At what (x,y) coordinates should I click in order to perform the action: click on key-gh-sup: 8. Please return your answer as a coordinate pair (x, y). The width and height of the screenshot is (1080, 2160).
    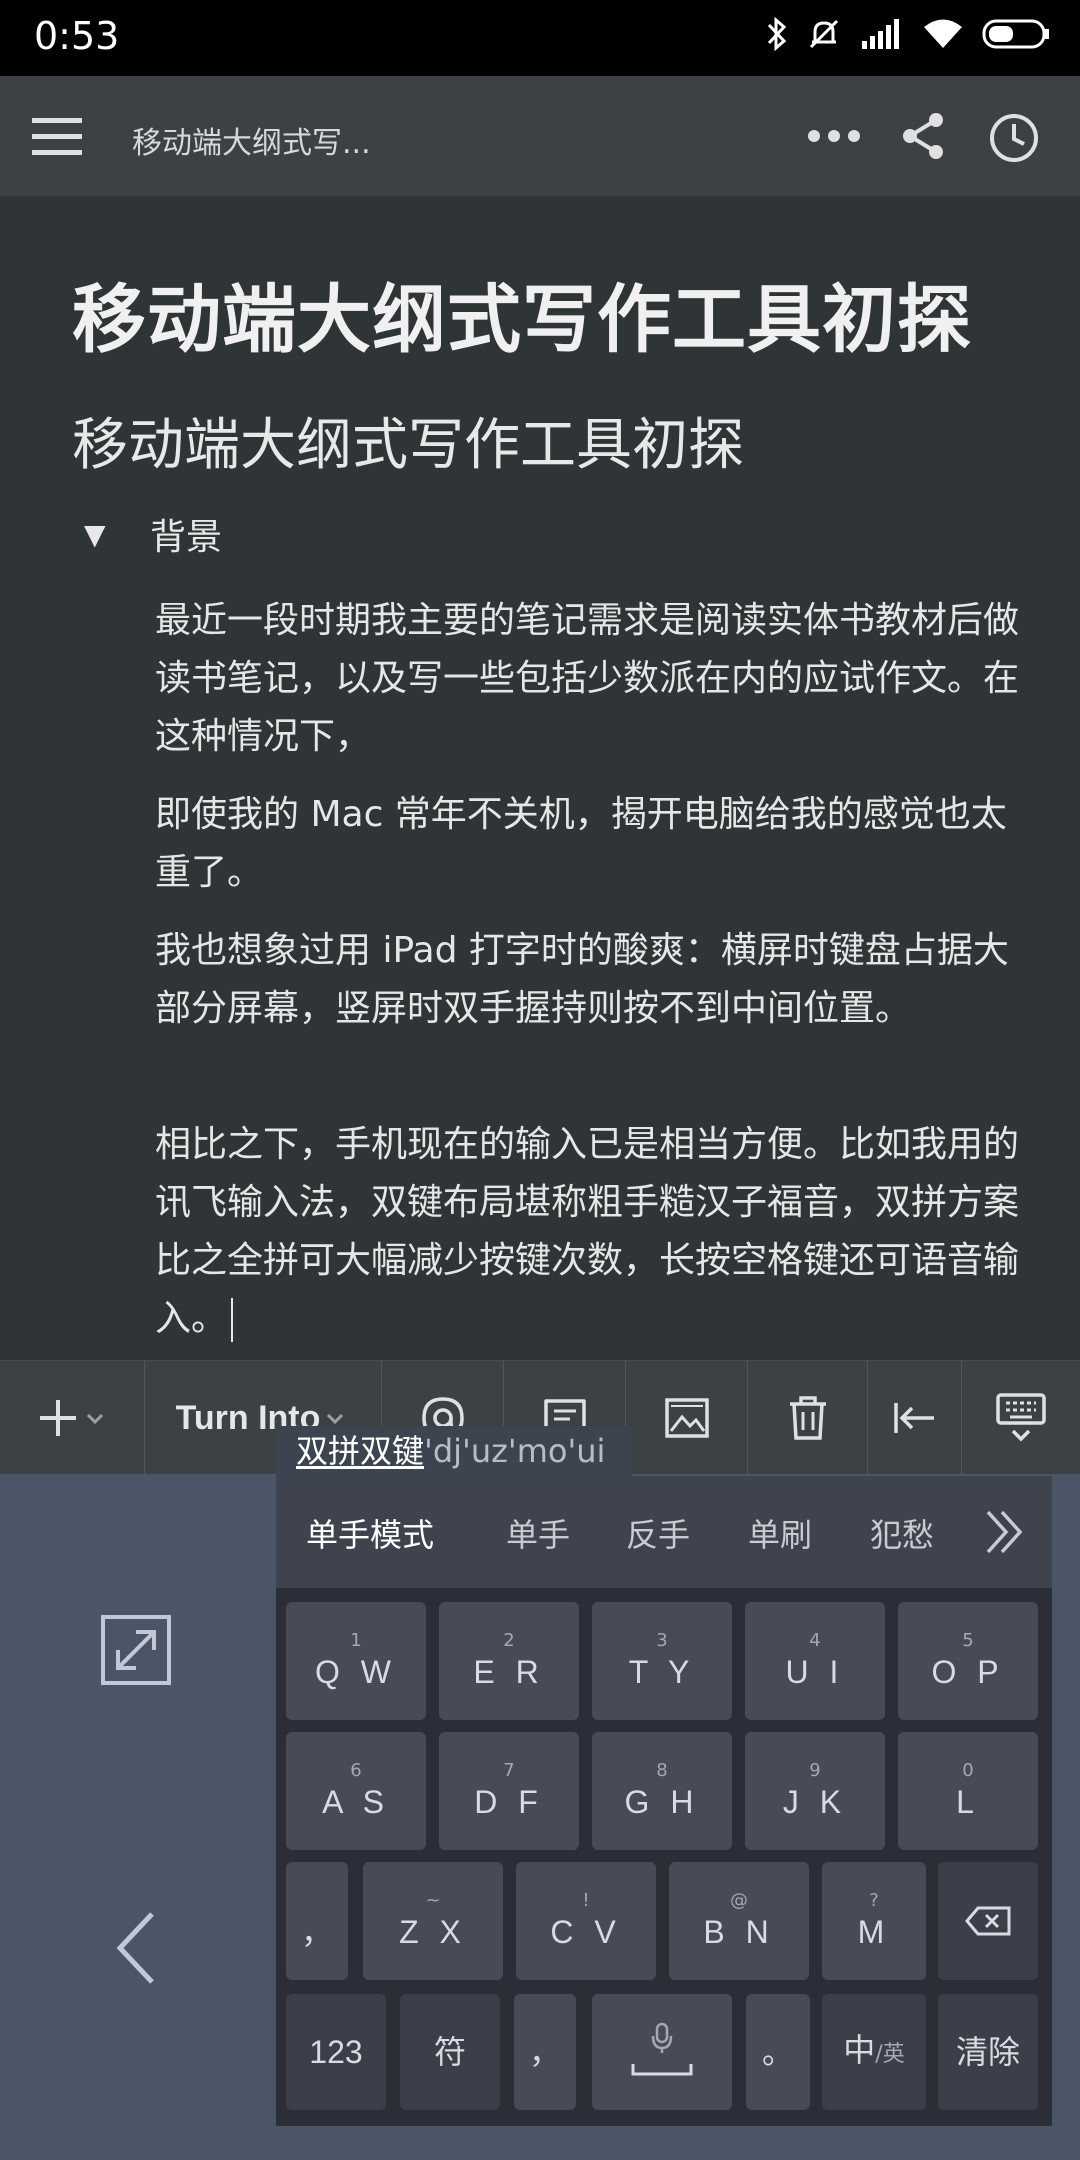
    Looking at the image, I should click on (662, 1770).